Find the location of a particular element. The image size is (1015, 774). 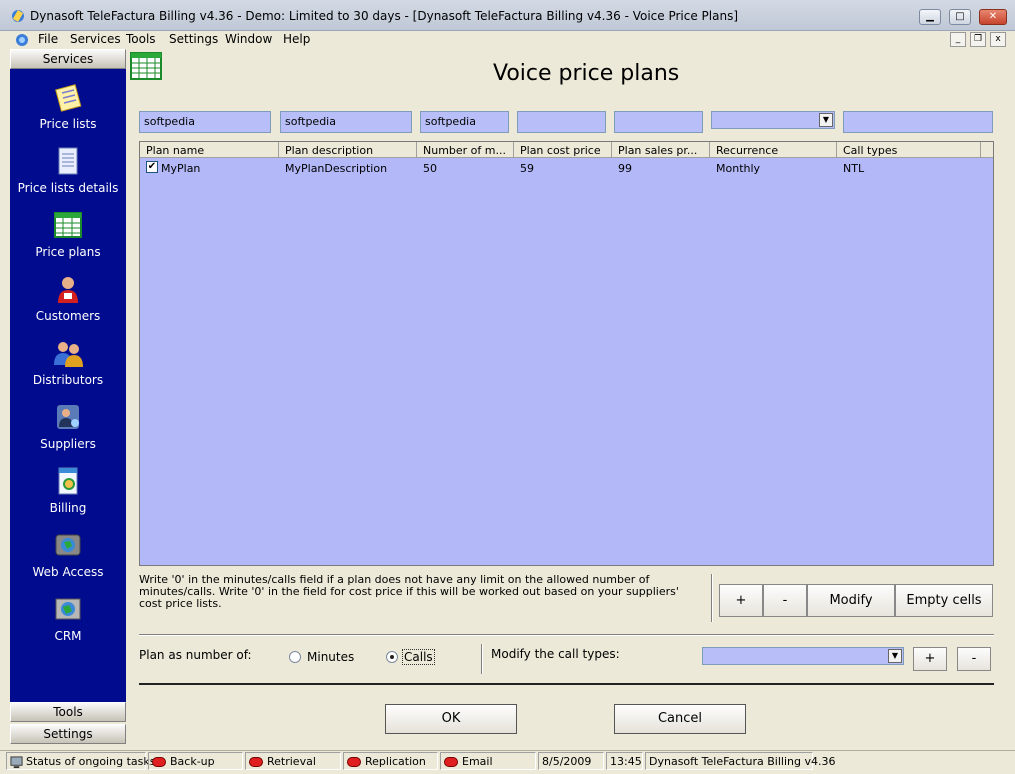

sidebar-item-label: Distributors is located at coordinates (68, 380).